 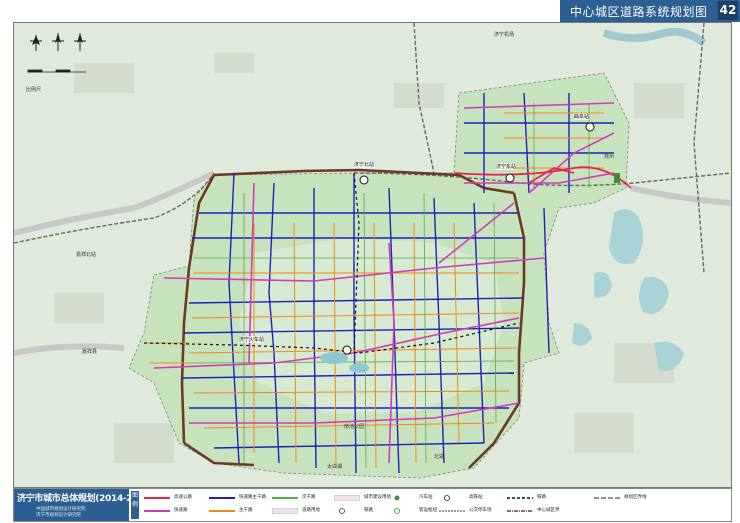 I want to click on legend-tag: 图例, so click(x=135, y=505).